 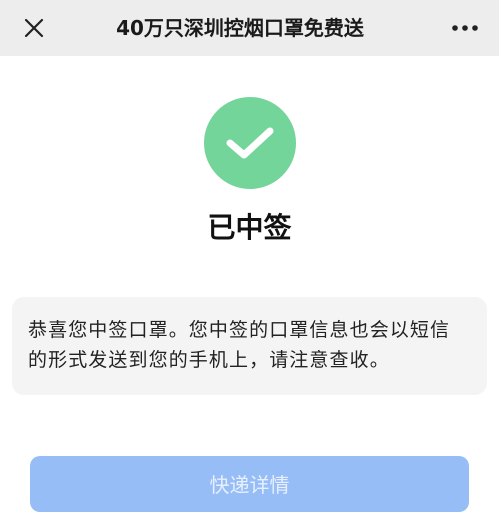 I want to click on more-icon, so click(x=465, y=28).